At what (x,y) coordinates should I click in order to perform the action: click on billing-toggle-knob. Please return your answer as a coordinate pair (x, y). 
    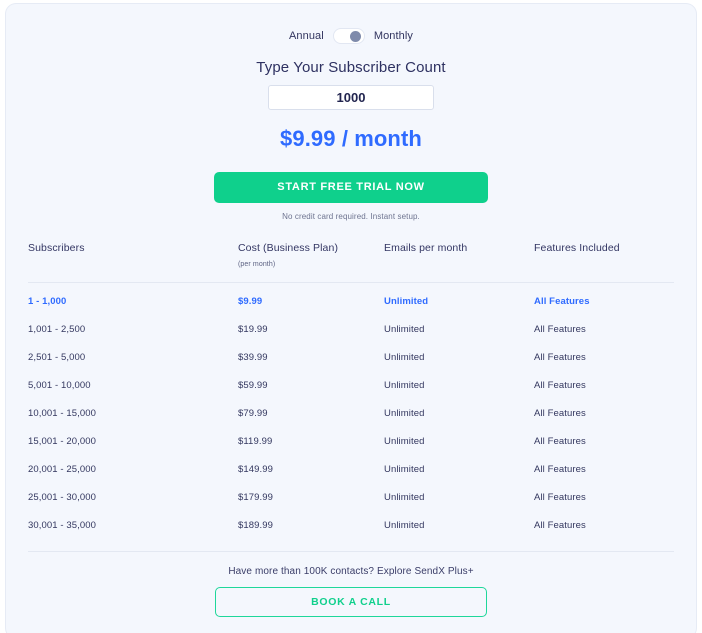
    Looking at the image, I should click on (355, 36).